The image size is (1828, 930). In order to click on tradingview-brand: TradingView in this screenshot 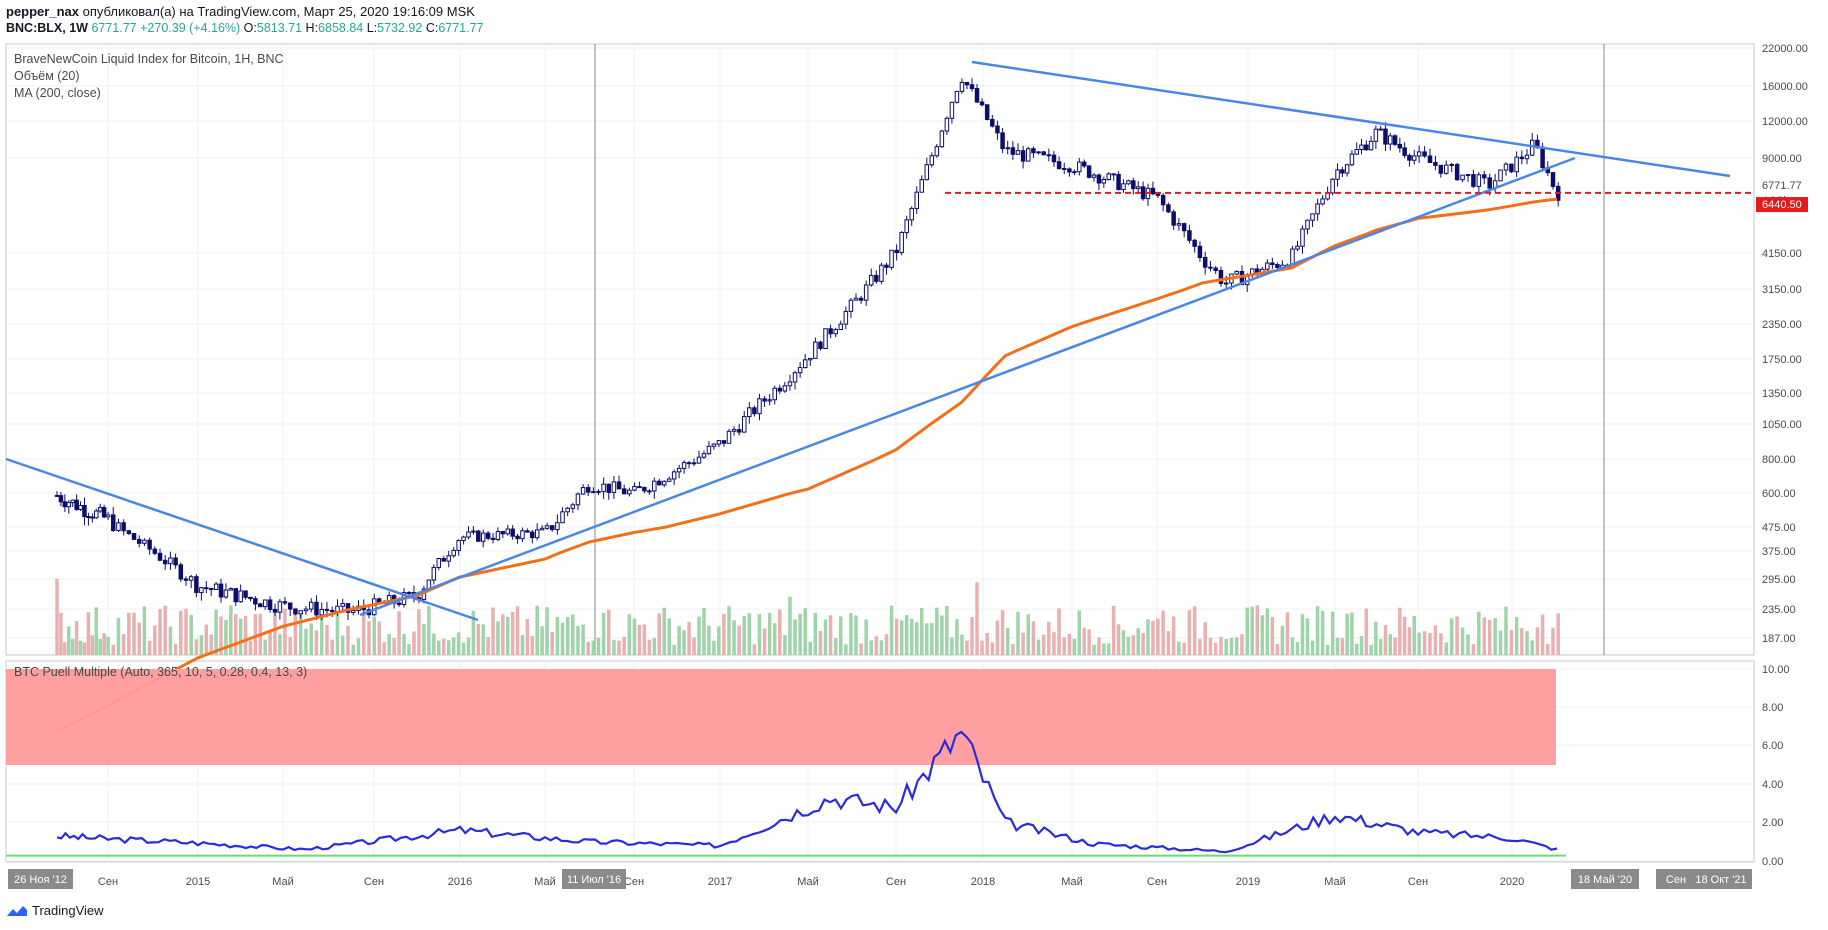, I will do `click(55, 910)`.